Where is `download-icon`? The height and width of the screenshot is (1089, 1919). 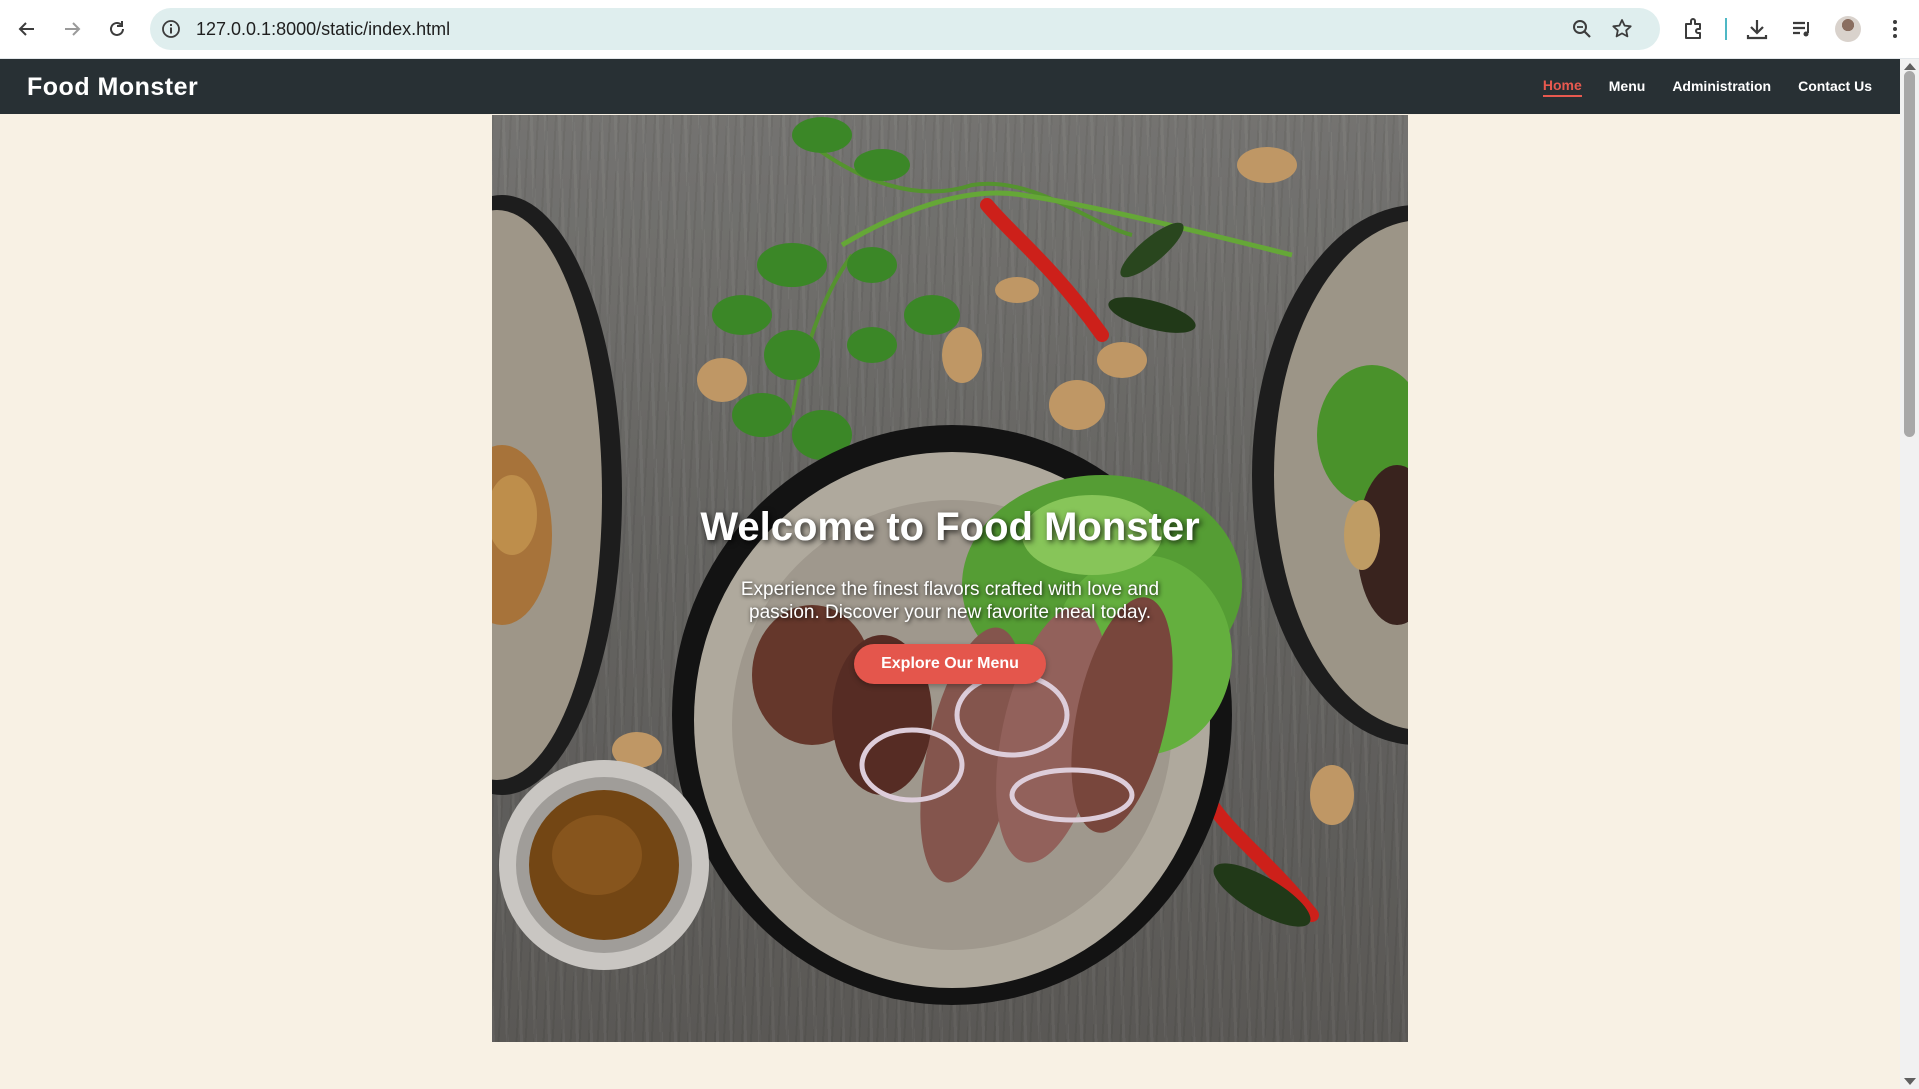 download-icon is located at coordinates (1757, 29).